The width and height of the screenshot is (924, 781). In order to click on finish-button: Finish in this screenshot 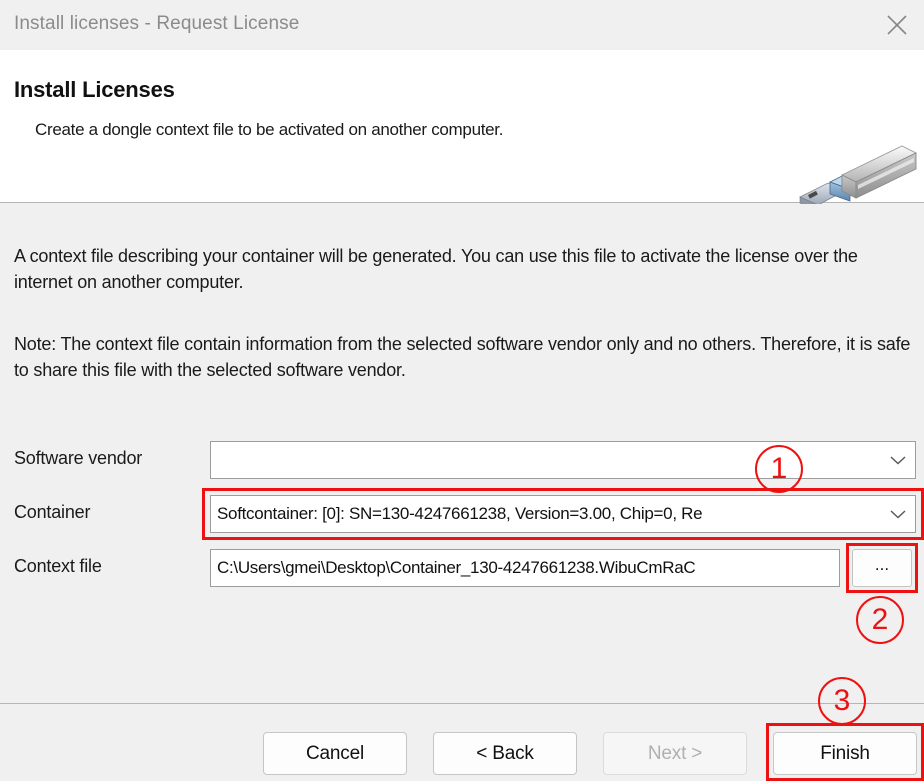, I will do `click(845, 753)`.